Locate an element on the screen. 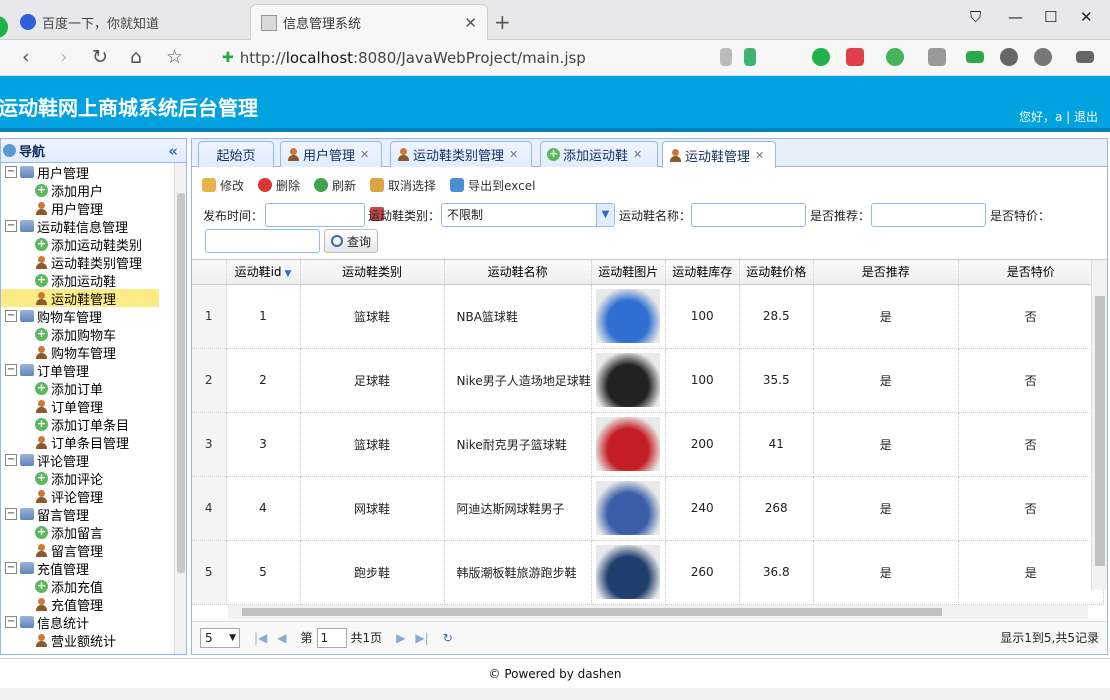  battery-icon is located at coordinates (975, 57).